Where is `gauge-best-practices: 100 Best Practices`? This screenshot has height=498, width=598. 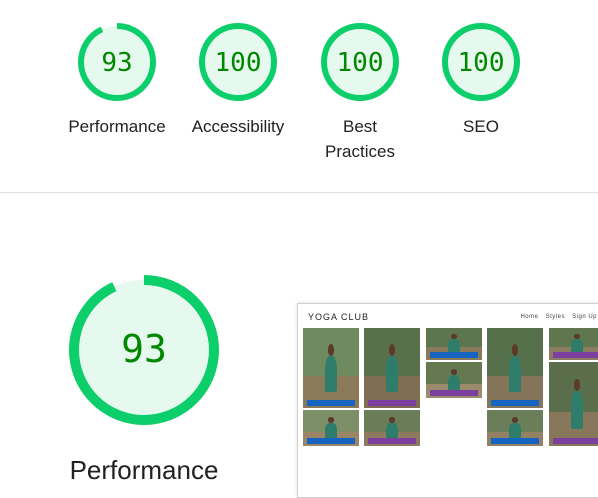
gauge-best-practices: 100 Best Practices is located at coordinates (360, 93).